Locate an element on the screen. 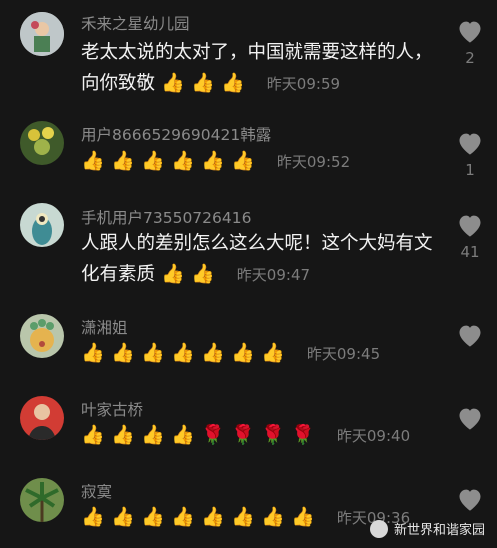  comment-text: 老太太说的太对了，中国就需要这样的人，向你致敬 👍 👍 👍 昨天09:59 is located at coordinates (258, 68).